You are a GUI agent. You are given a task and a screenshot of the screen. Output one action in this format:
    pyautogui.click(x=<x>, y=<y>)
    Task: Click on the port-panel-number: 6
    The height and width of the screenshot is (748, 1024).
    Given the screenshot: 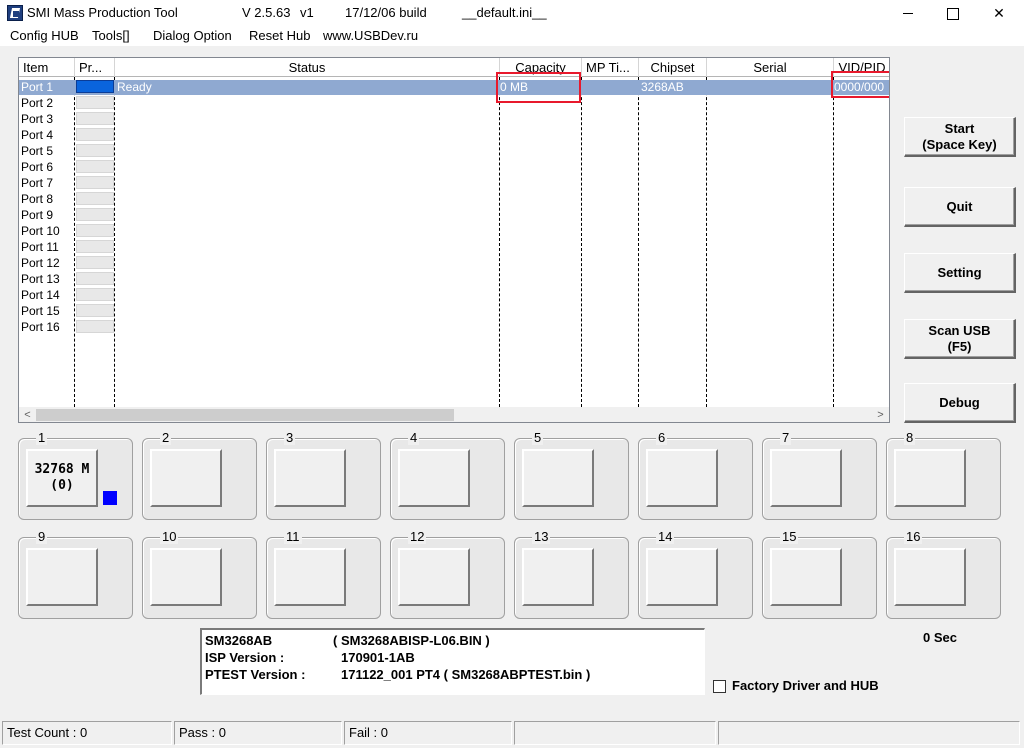 What is the action you would take?
    pyautogui.click(x=662, y=437)
    